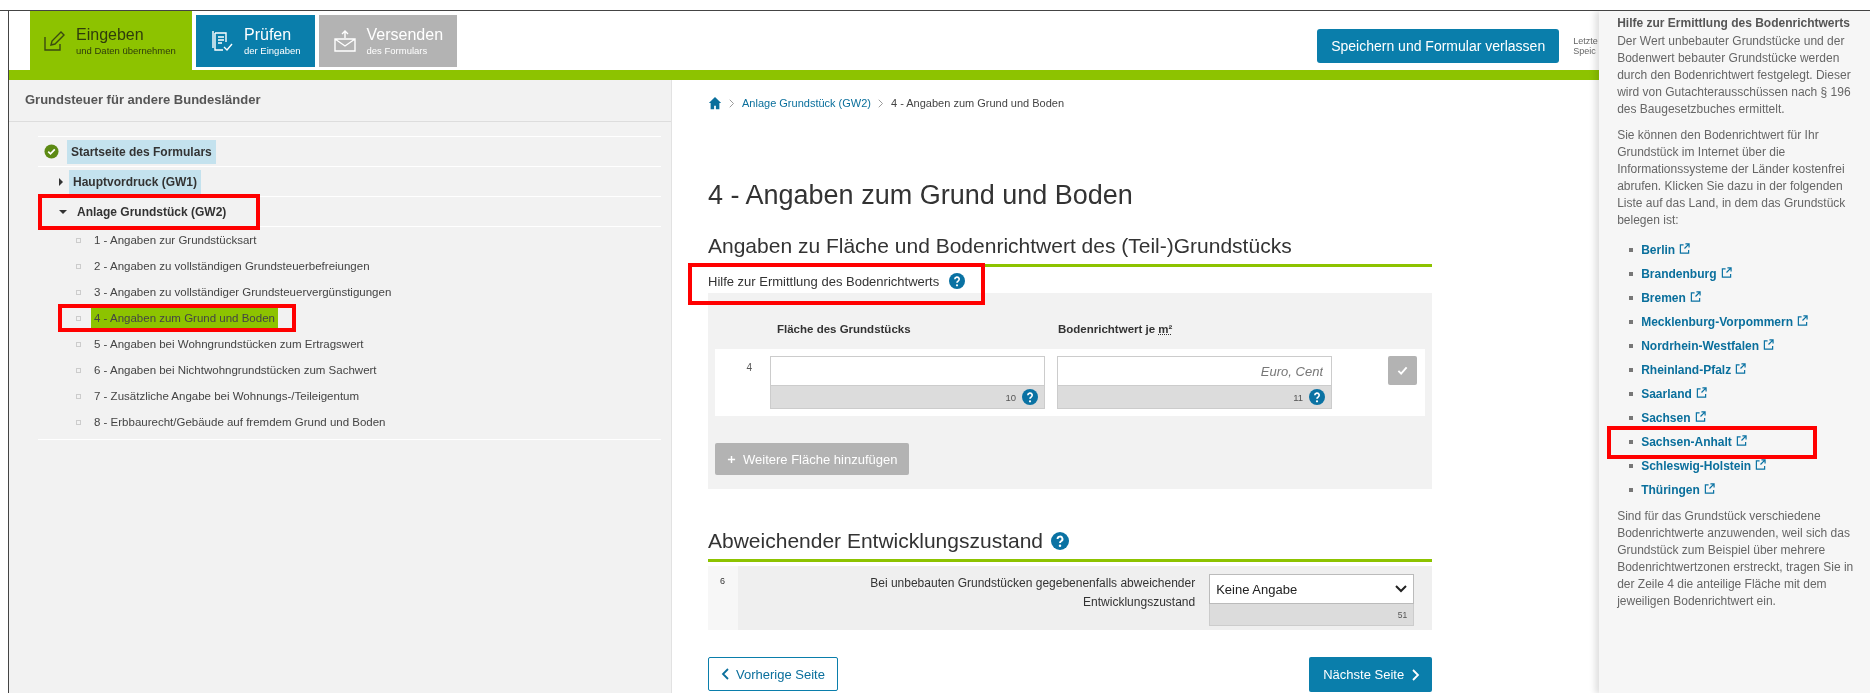 Image resolution: width=1870 pixels, height=693 pixels. Describe the element at coordinates (51, 151) in the screenshot. I see `check-circle-icon` at that location.